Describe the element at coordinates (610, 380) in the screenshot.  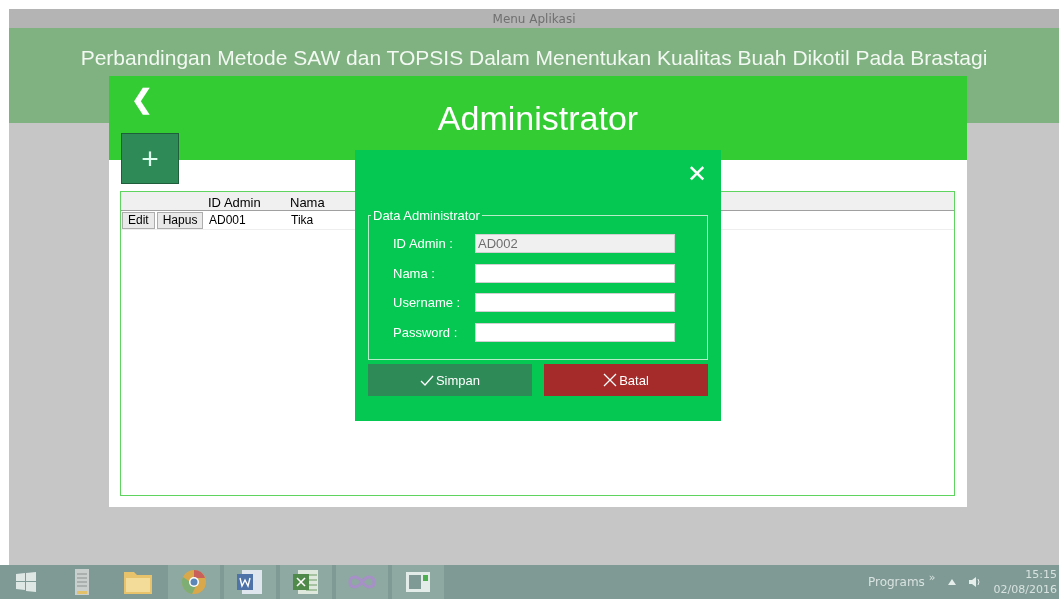
I see `close-icon` at that location.